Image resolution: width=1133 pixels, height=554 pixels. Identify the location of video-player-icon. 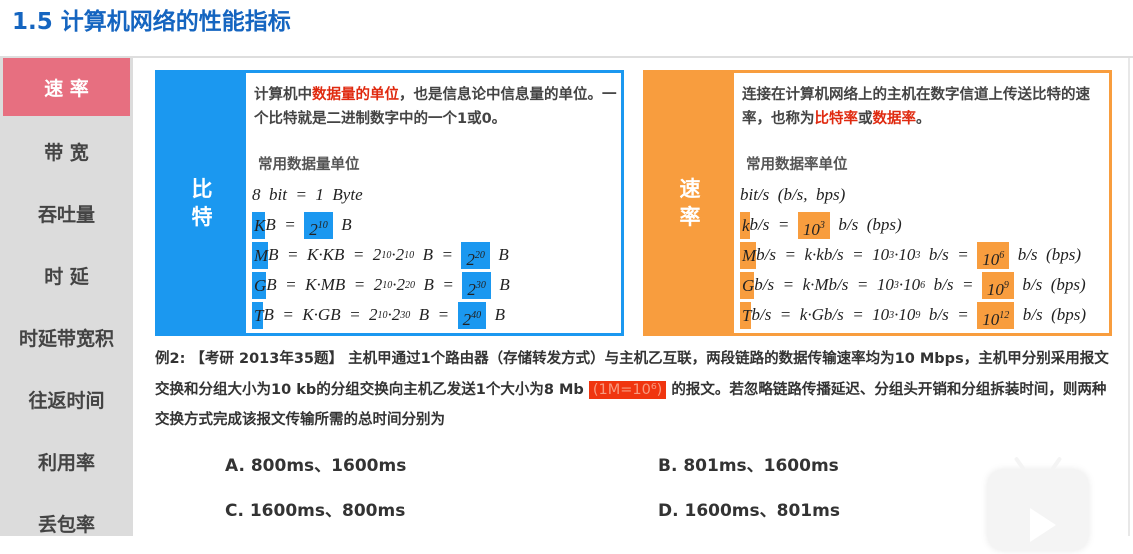
(1038, 510).